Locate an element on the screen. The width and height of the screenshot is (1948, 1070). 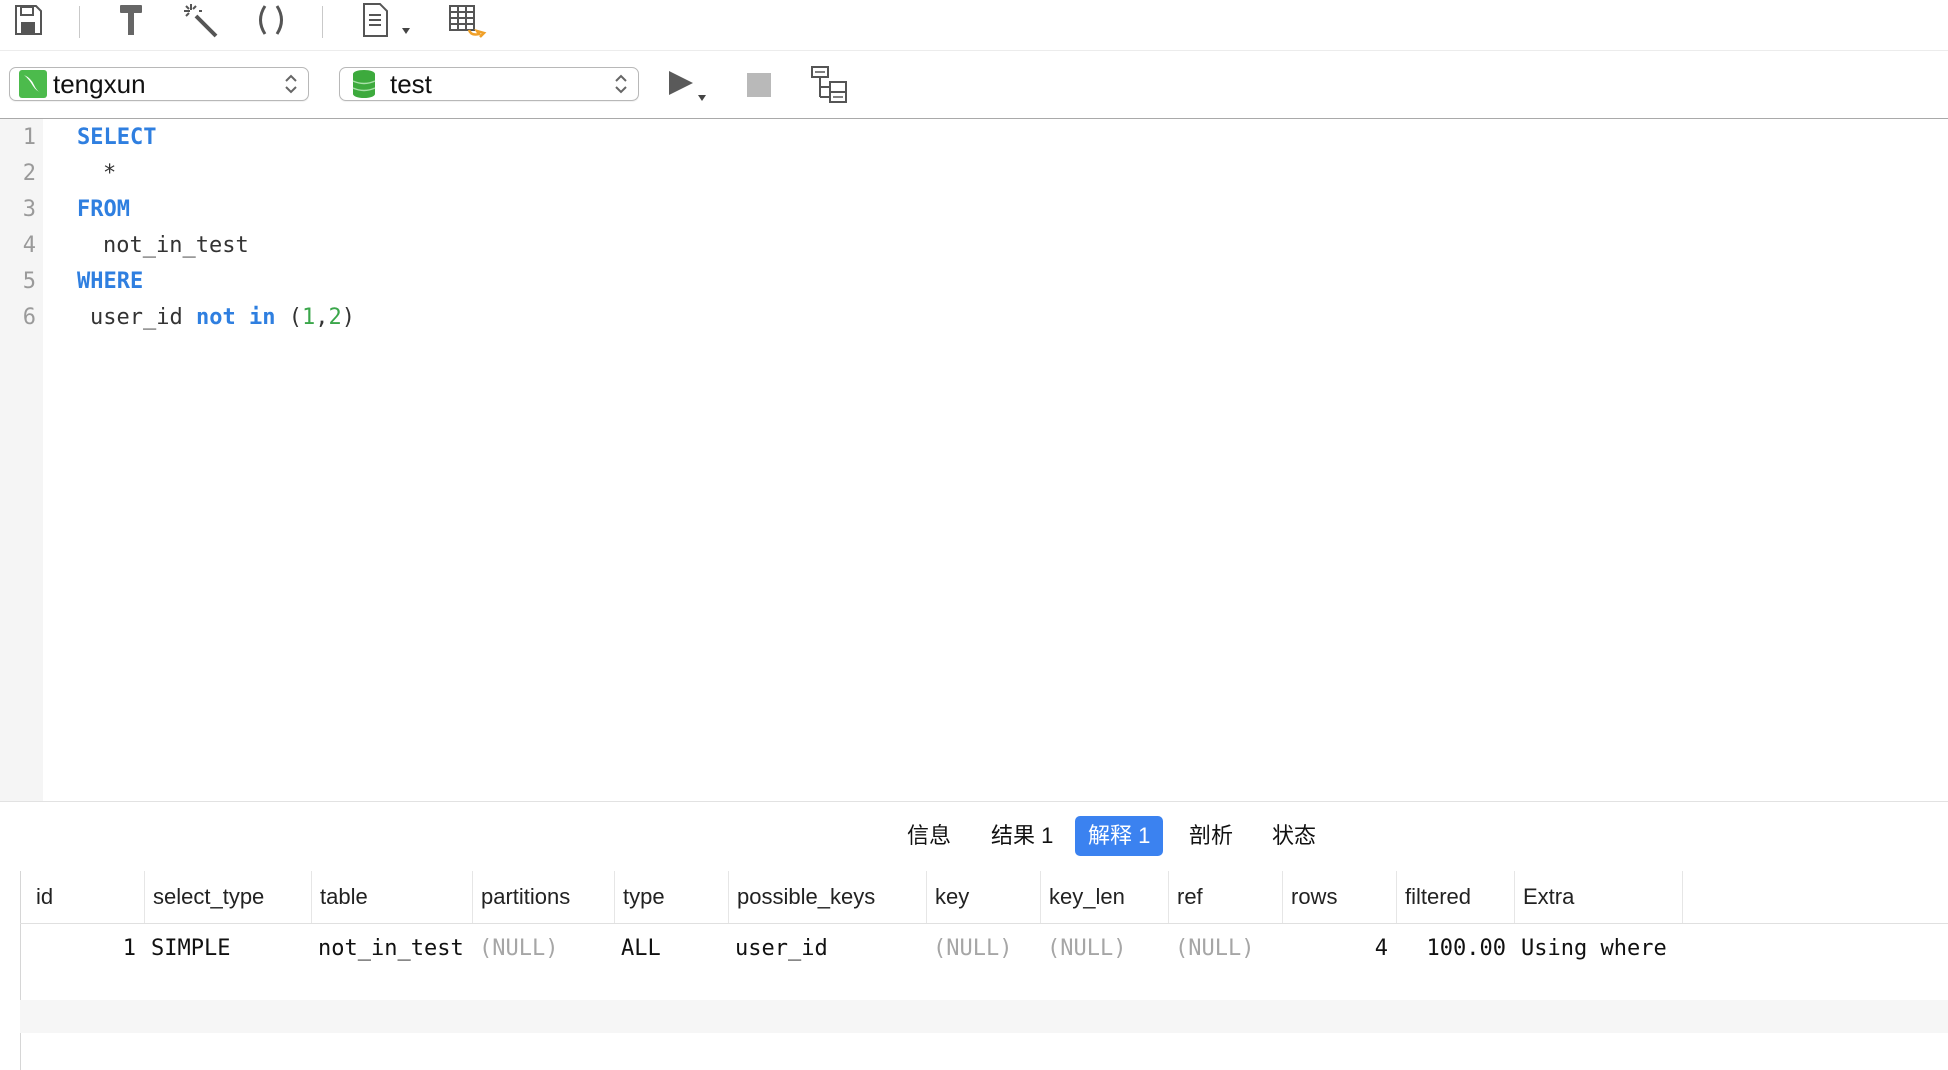
sql-identifier: user_id is located at coordinates (136, 317).